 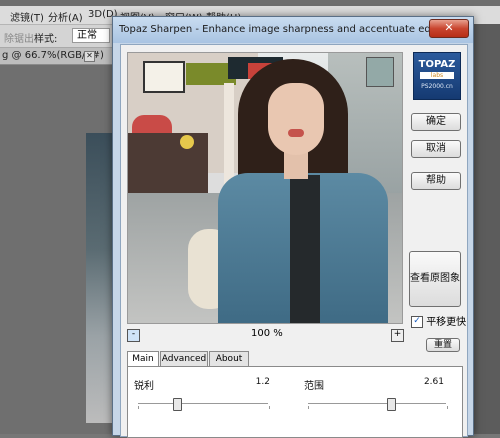 What do you see at coordinates (305, 249) in the screenshot?
I see `preview-shirt` at bounding box center [305, 249].